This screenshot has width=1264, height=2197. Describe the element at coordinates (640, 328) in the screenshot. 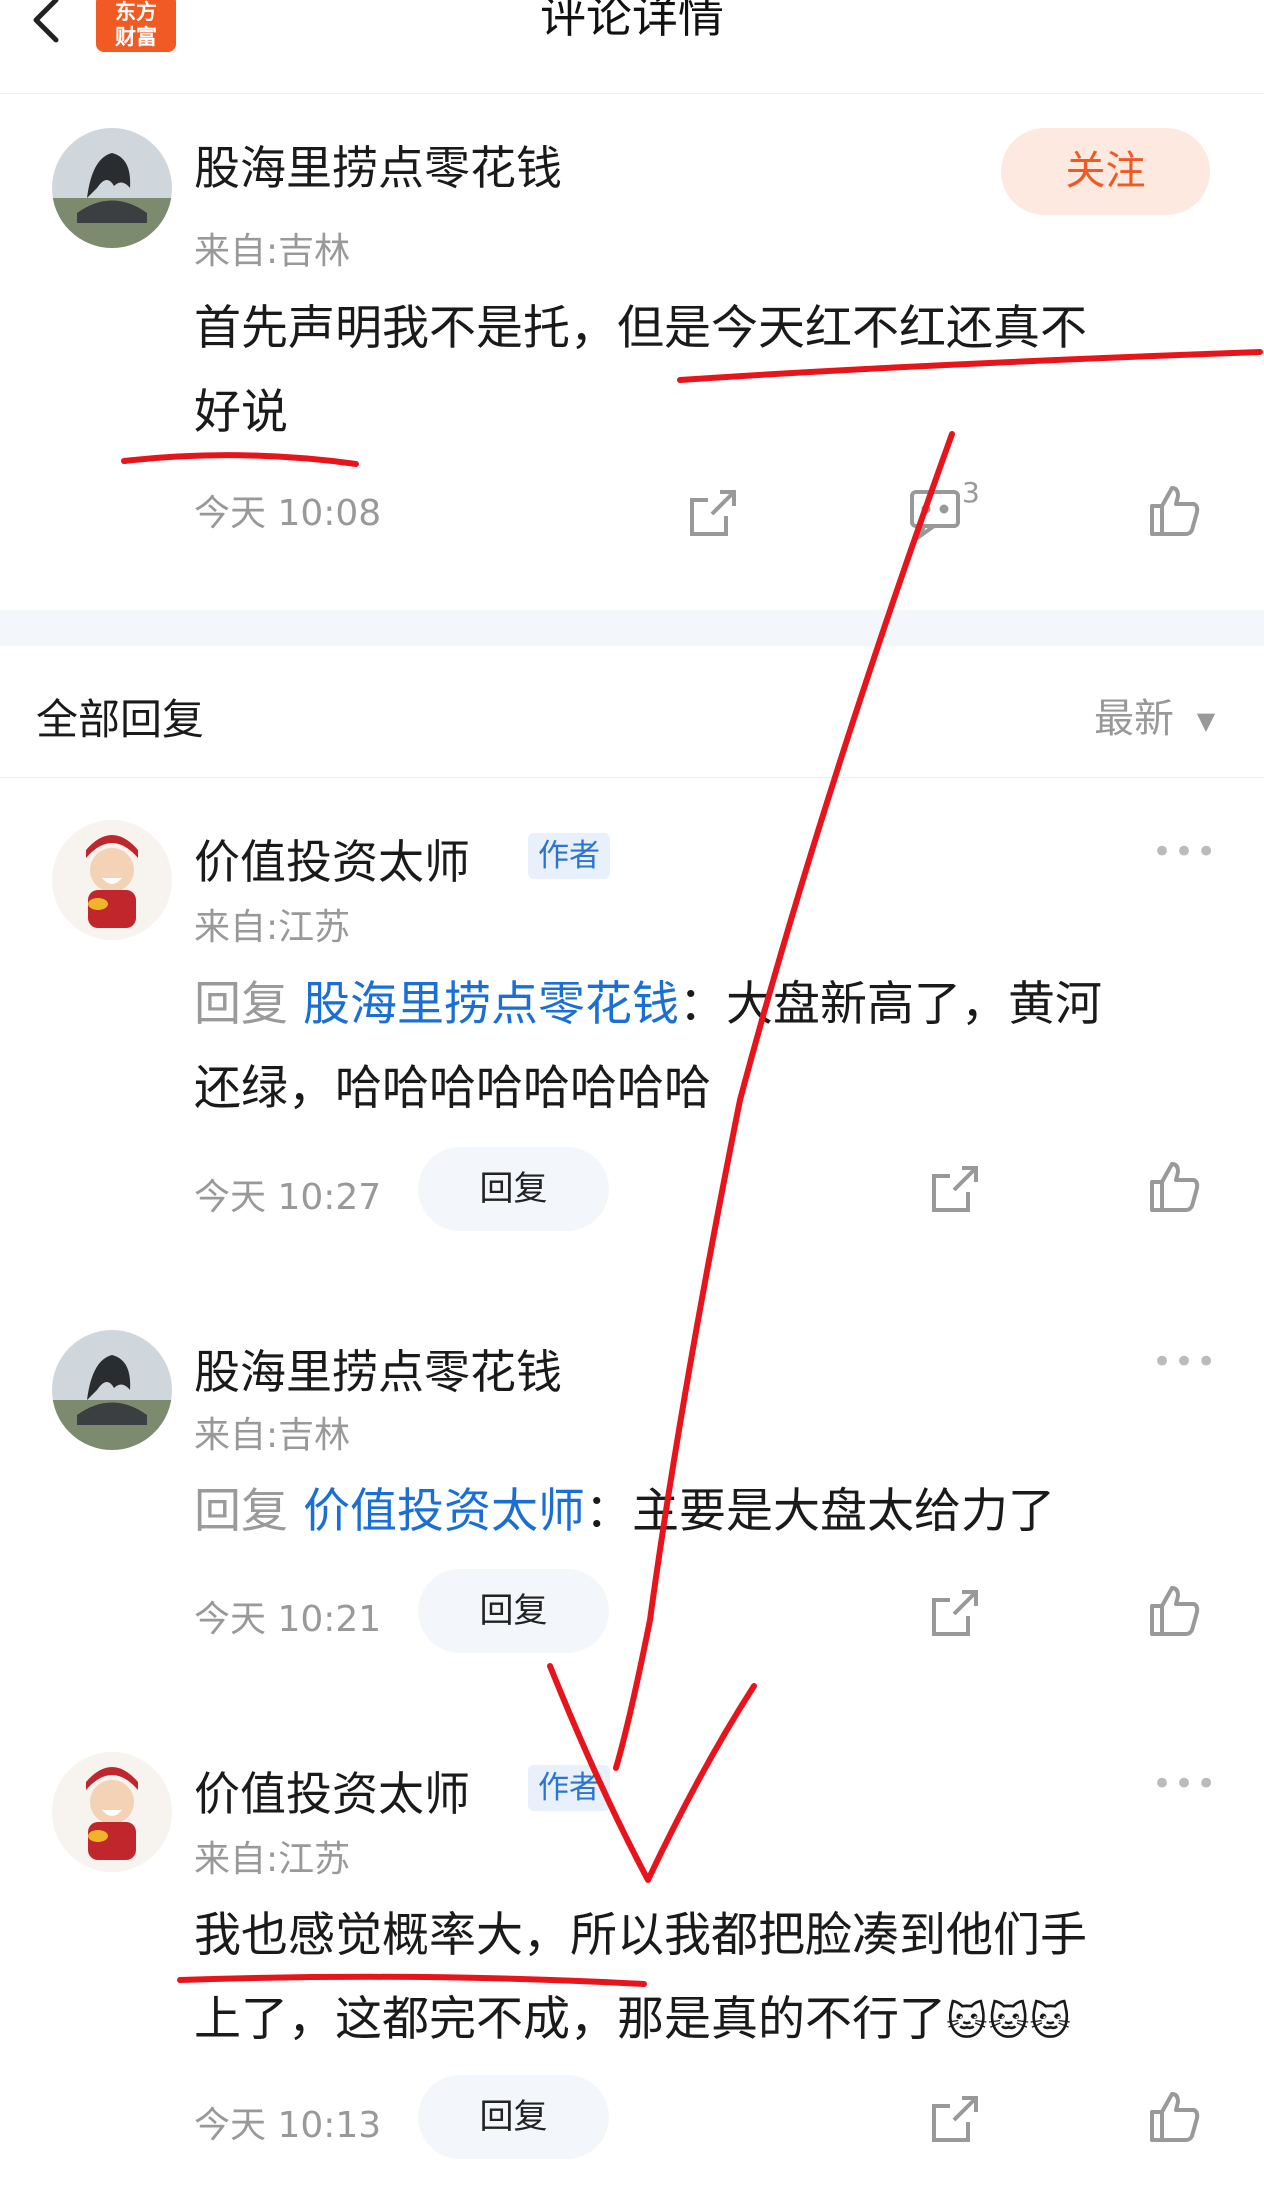

I see `comment-body-line: 首先声明我不是托，但是今天红不红还真不` at that location.